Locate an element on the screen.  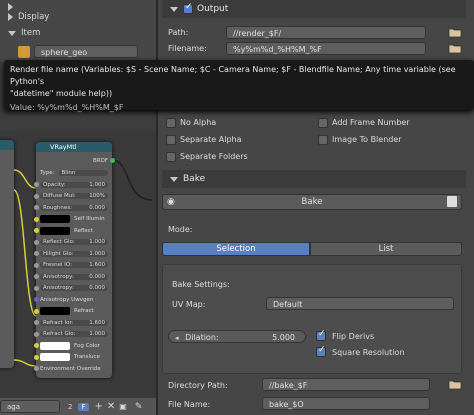
decrement-arrow-icon: ◂ is located at coordinates (177, 338).